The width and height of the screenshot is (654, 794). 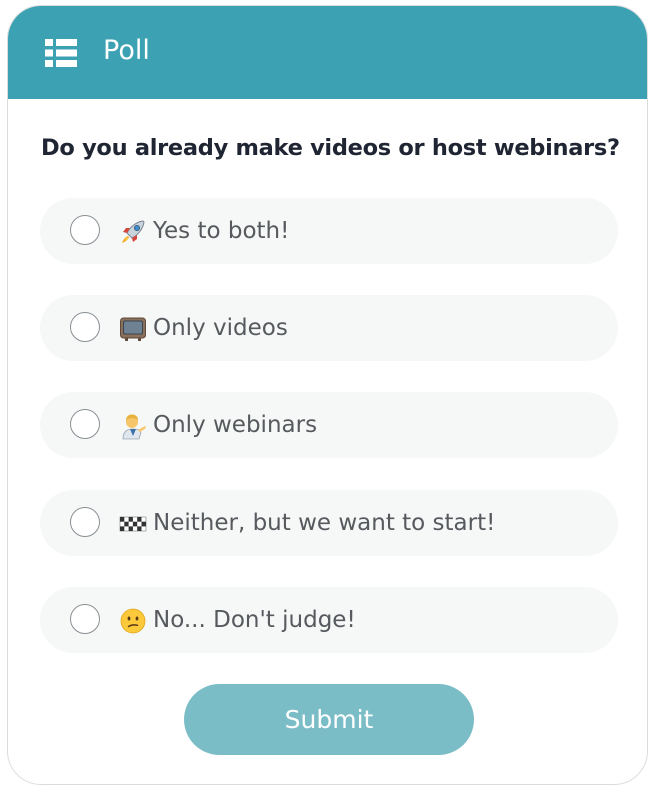 What do you see at coordinates (126, 50) in the screenshot?
I see `poll-title: Poll` at bounding box center [126, 50].